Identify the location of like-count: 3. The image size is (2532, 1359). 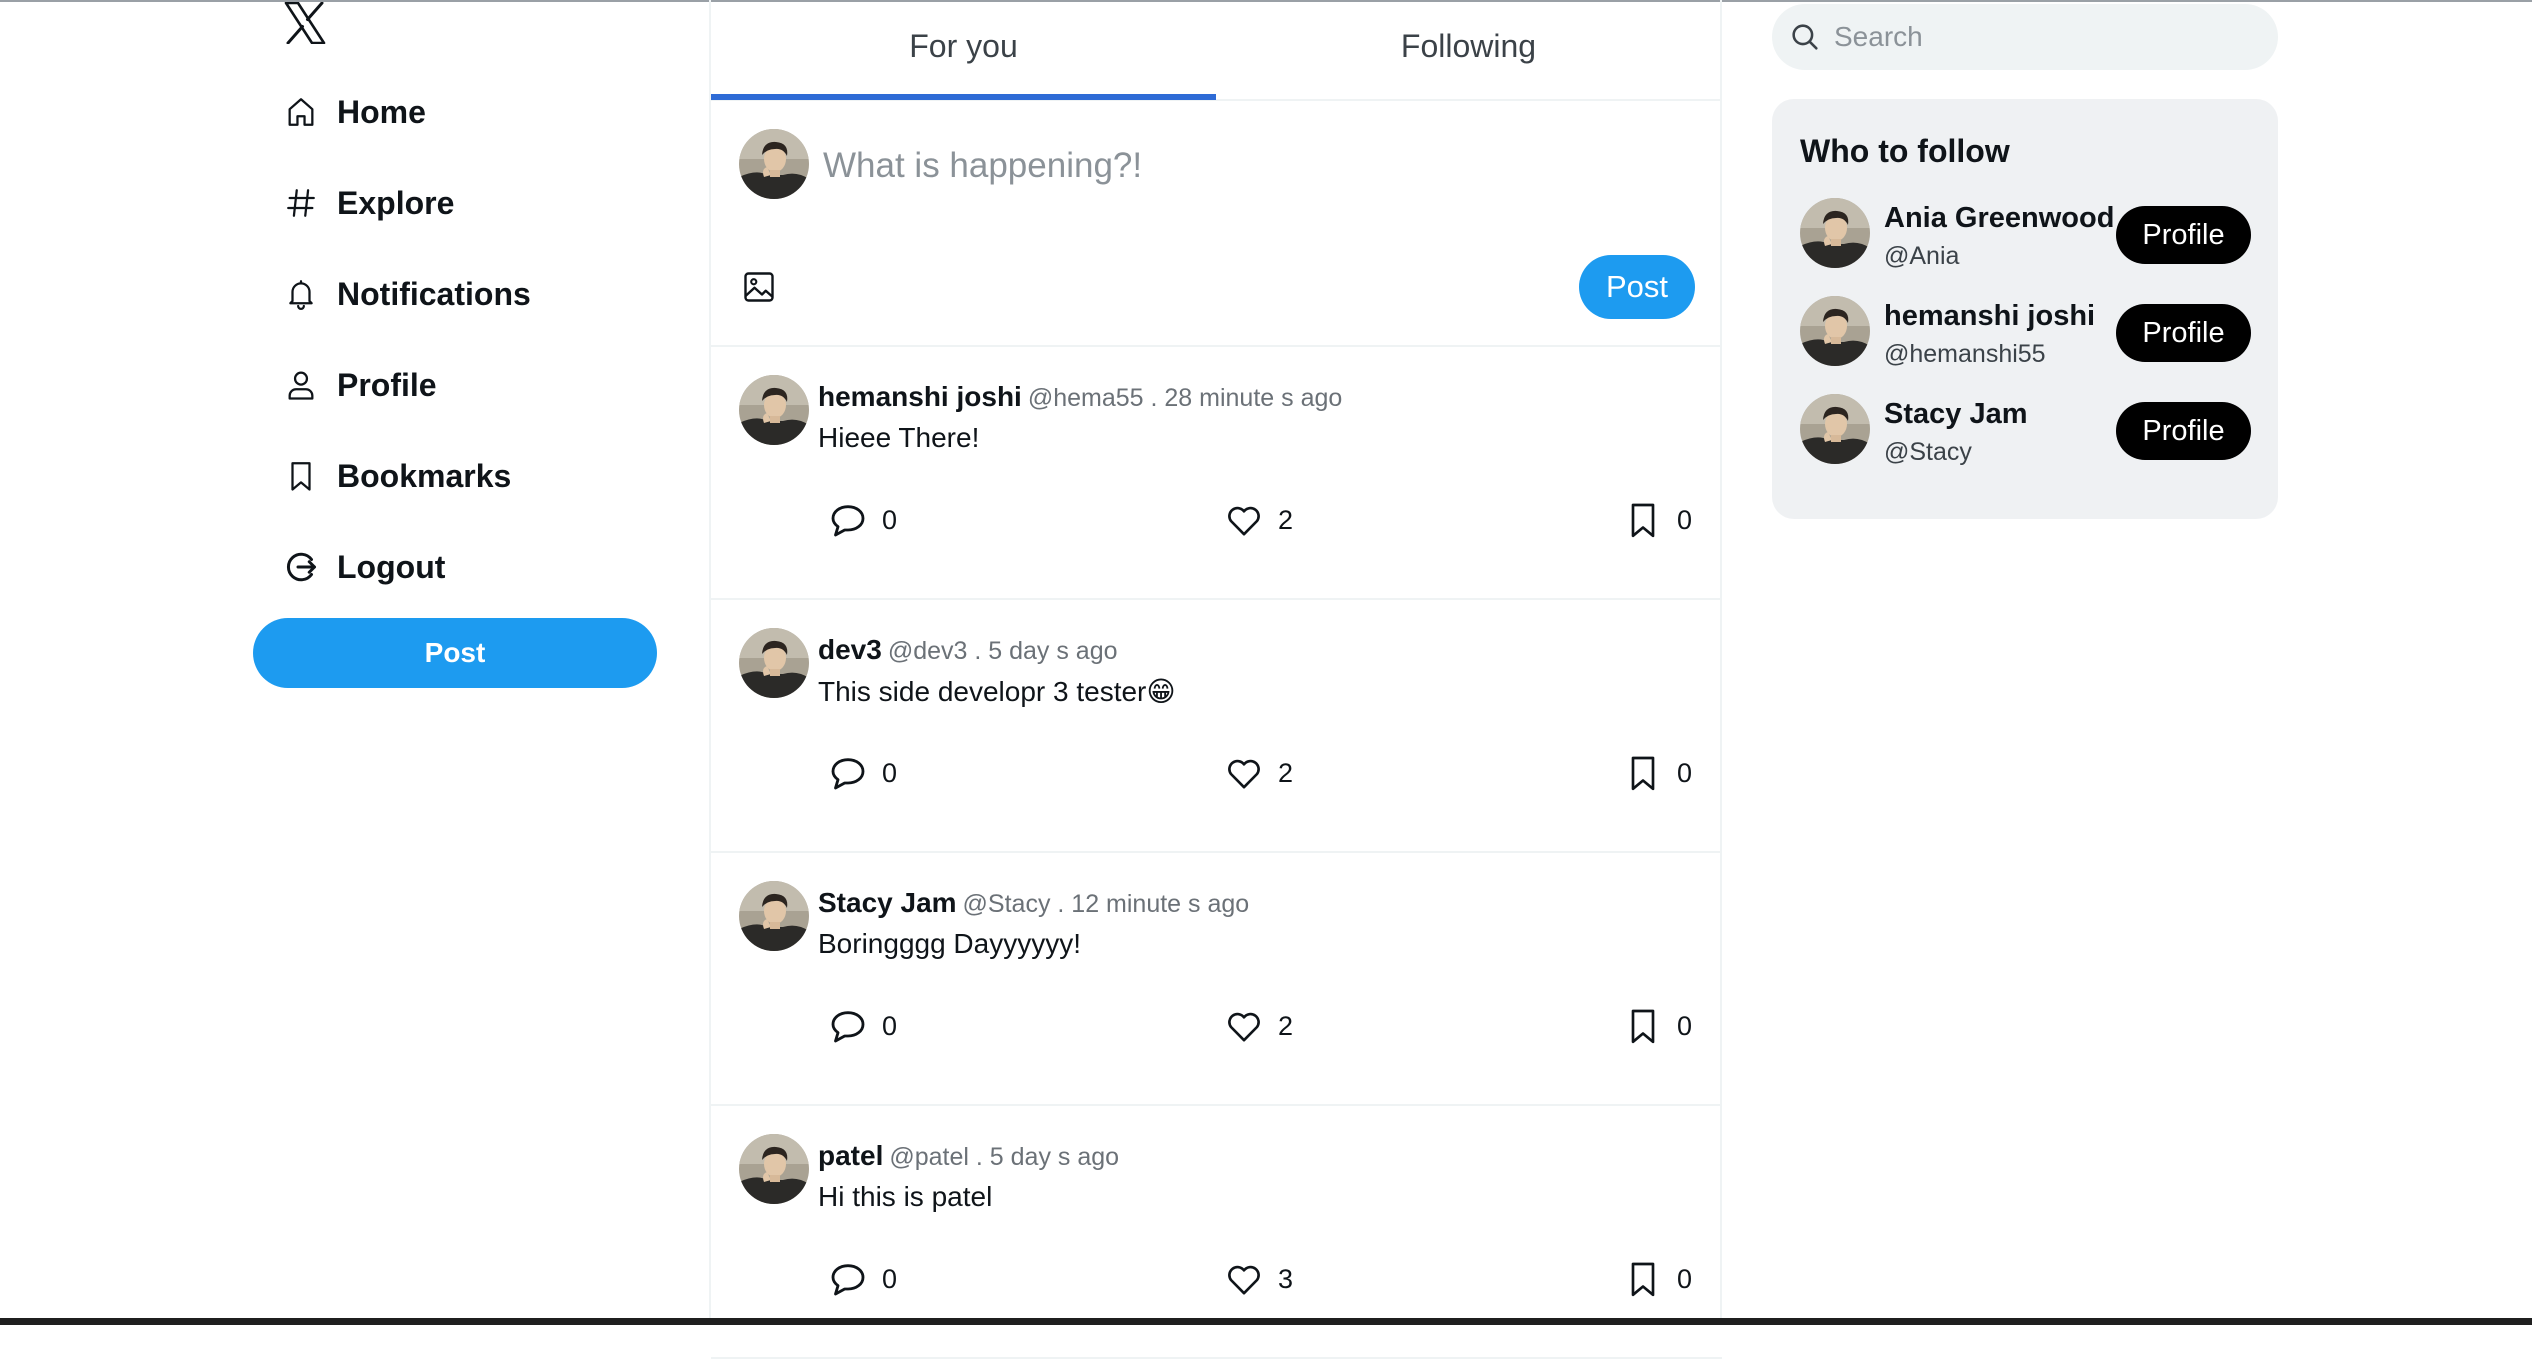
(1286, 1278).